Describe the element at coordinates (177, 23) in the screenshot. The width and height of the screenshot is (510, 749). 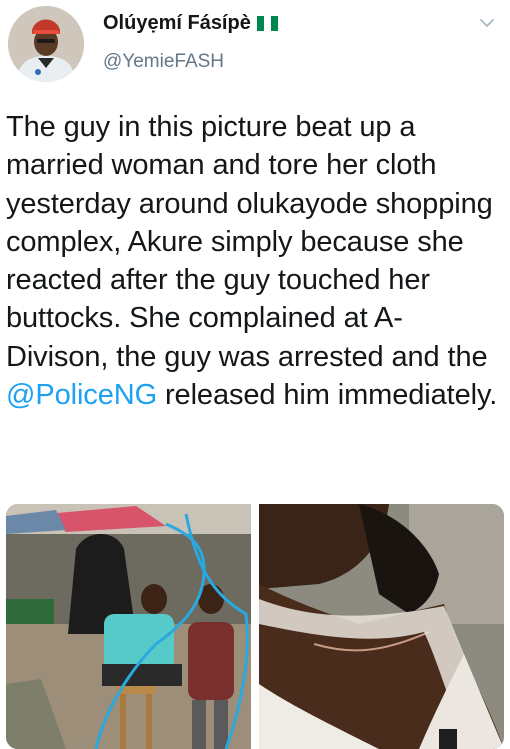
I see `author-display-name: Olúyẹmí Fásípè` at that location.